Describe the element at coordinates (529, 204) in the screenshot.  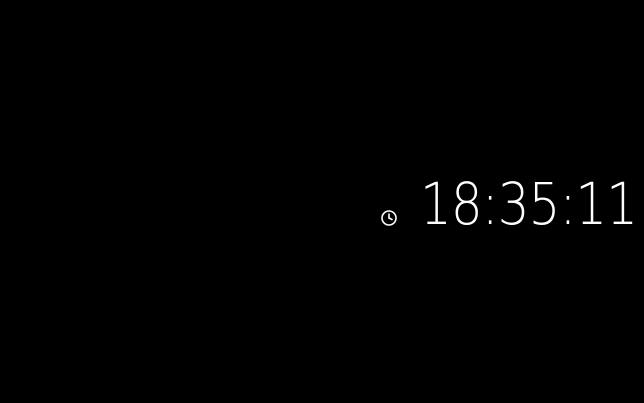
I see `current-time: 18:35:11` at that location.